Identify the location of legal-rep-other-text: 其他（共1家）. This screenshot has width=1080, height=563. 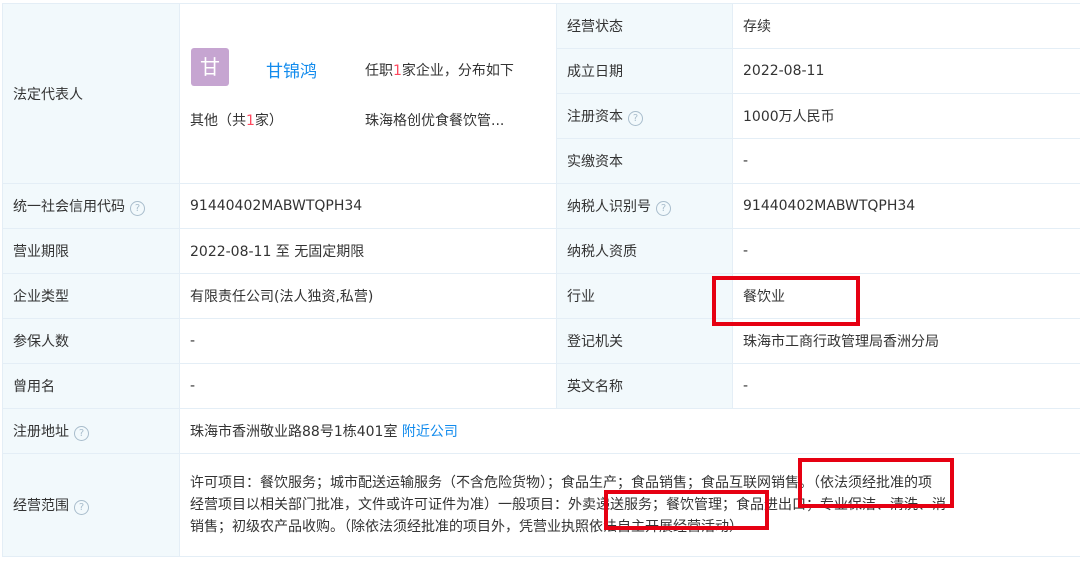
(236, 121).